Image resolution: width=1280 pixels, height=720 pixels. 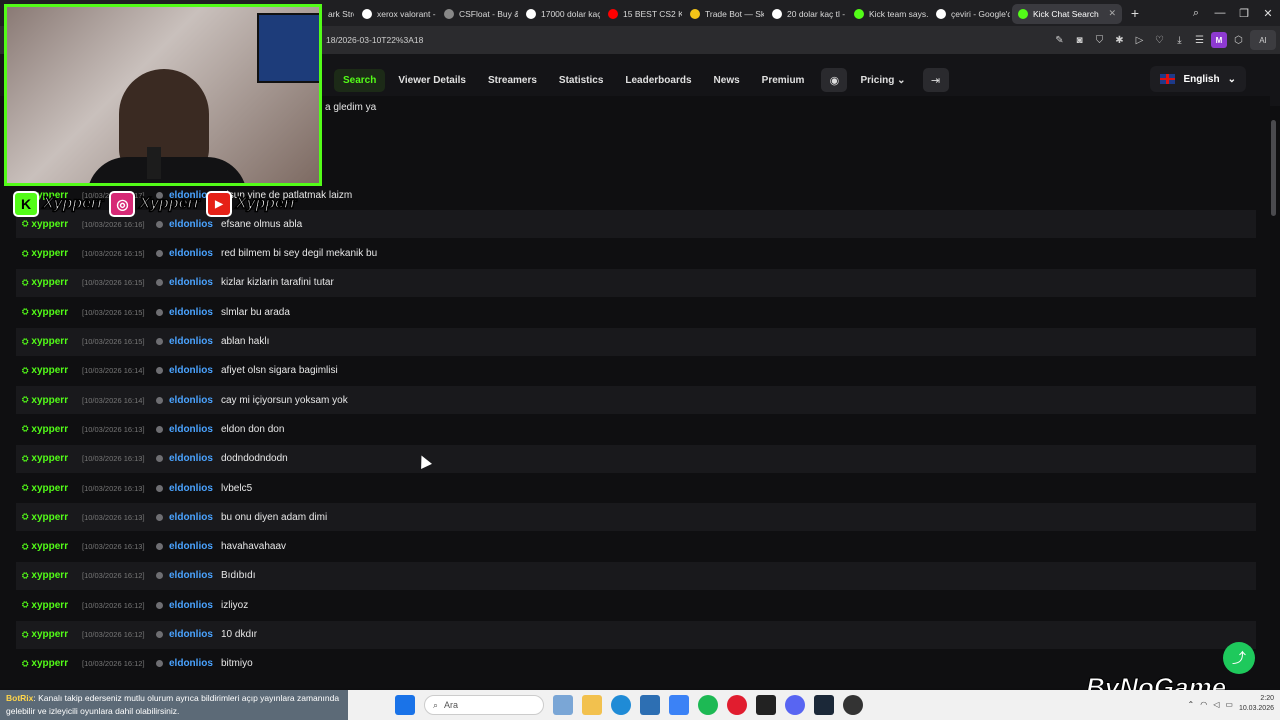 What do you see at coordinates (1244, 13) in the screenshot?
I see `maximize-button: ❐` at bounding box center [1244, 13].